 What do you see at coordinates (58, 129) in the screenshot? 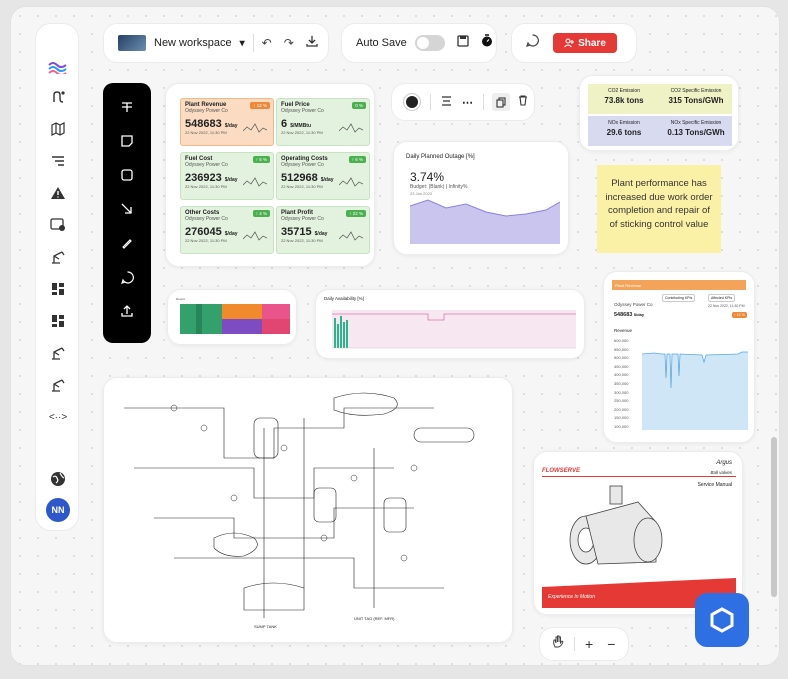
I see `map-icon` at bounding box center [58, 129].